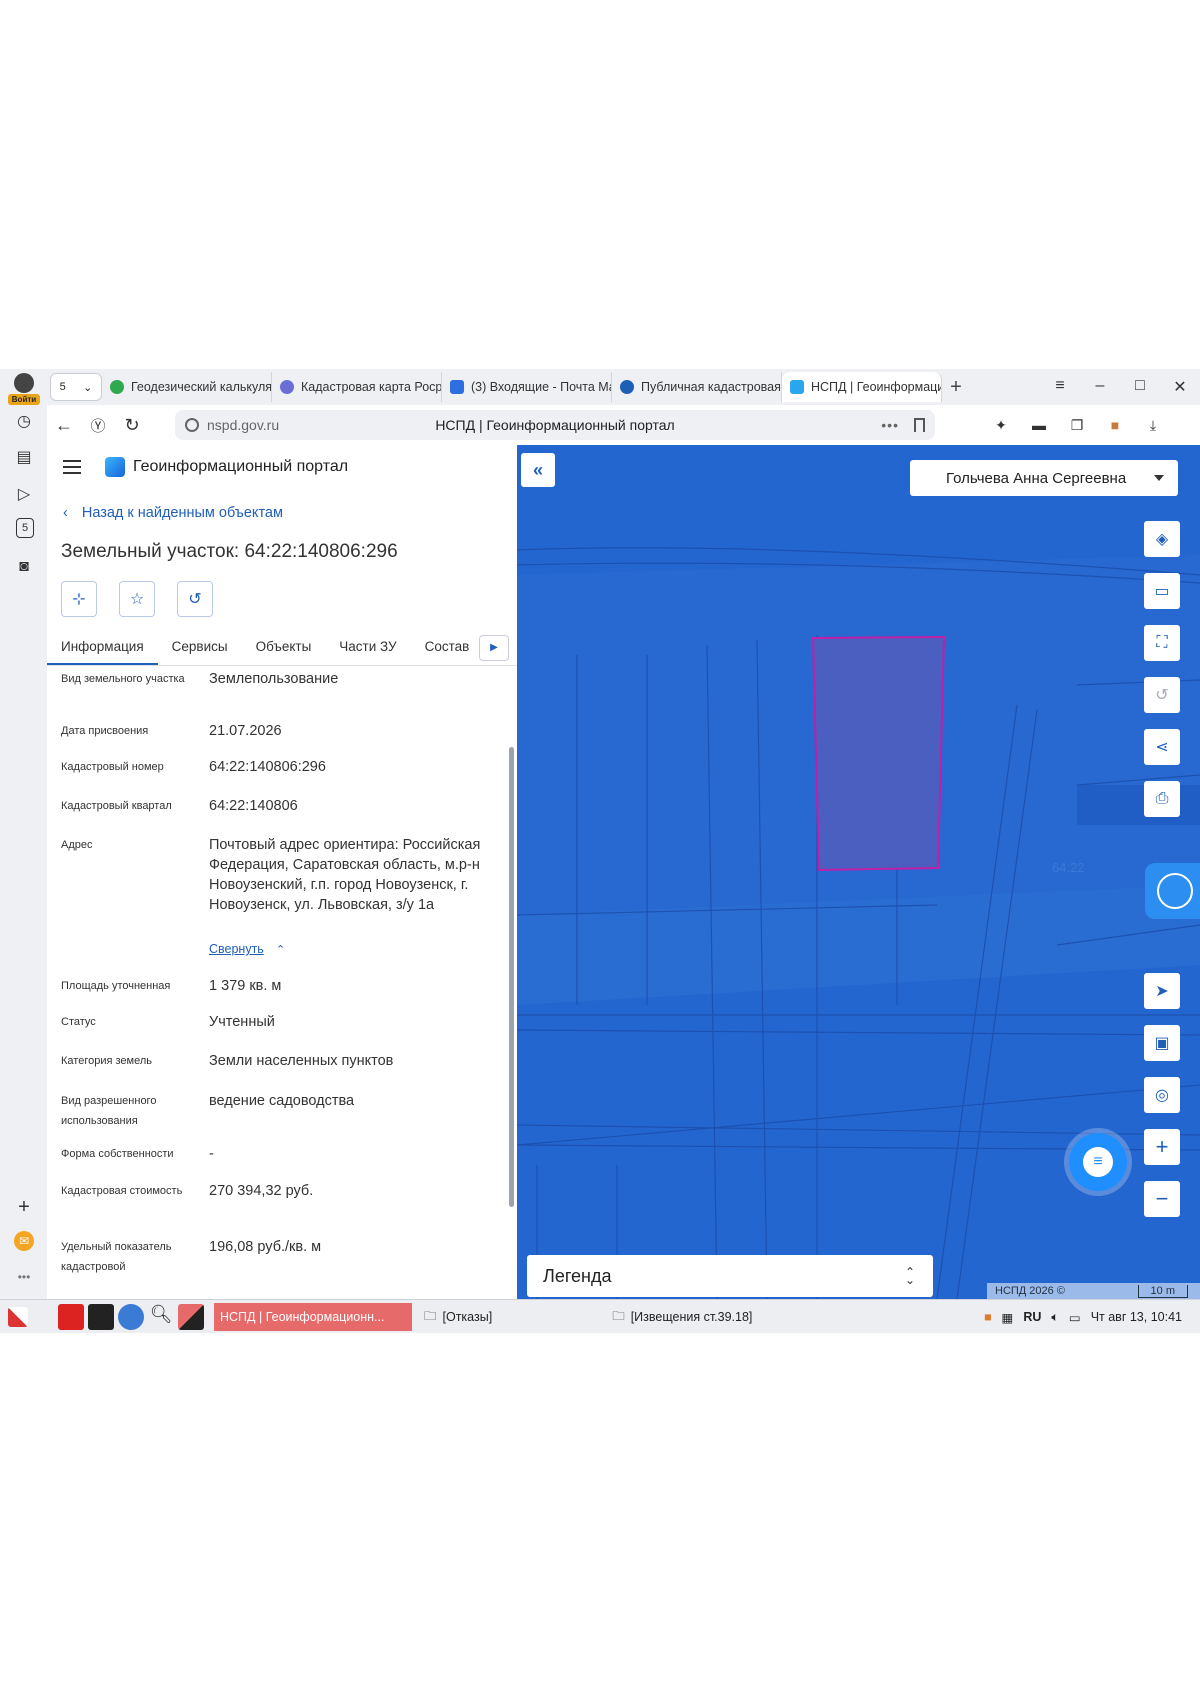 The image size is (1200, 1696). I want to click on select-area-button: ⛶, so click(1162, 643).